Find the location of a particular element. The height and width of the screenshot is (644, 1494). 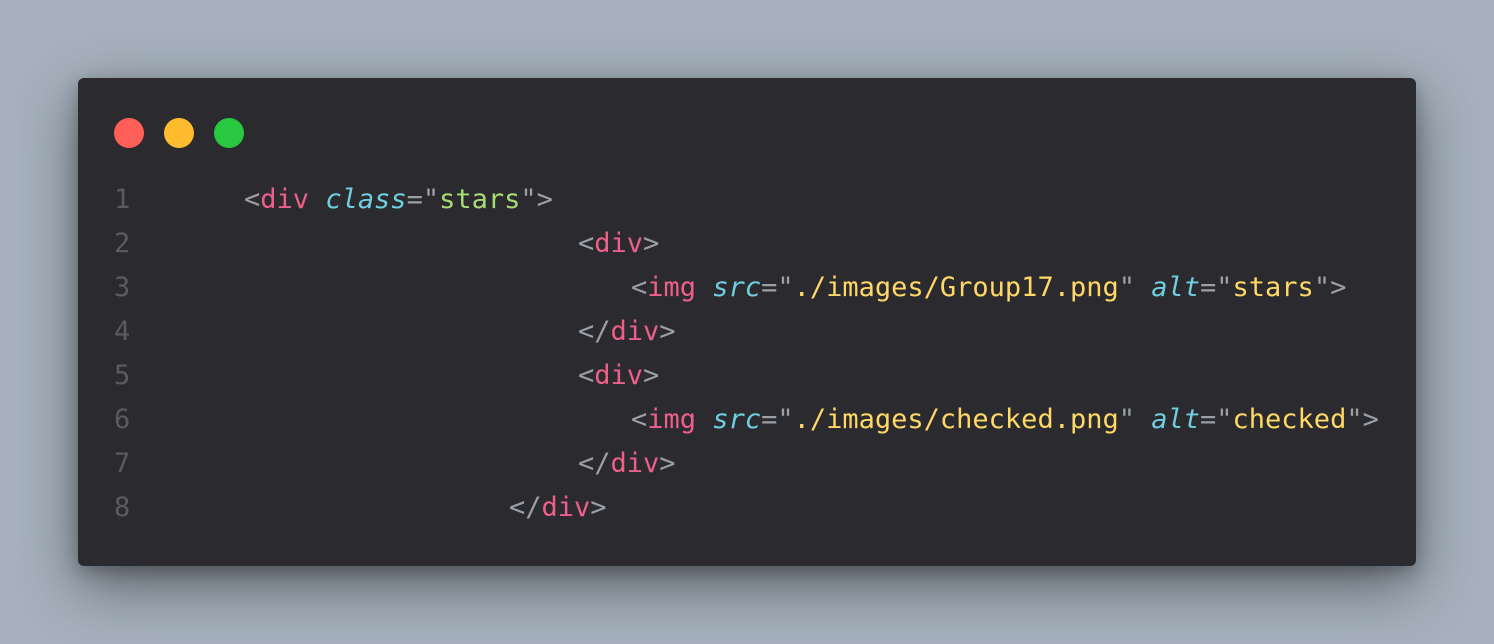

maximize-button-icon is located at coordinates (229, 133).